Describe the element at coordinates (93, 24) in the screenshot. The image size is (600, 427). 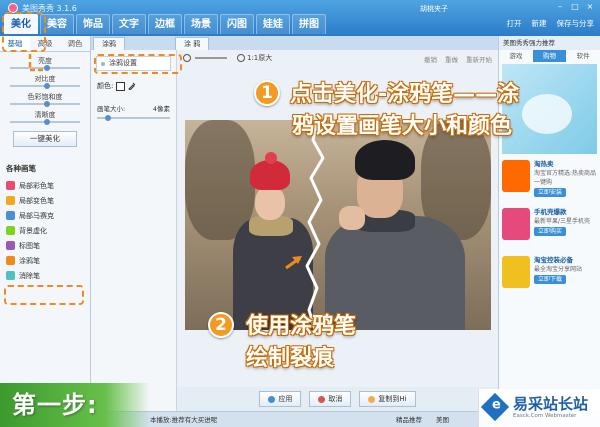
I see `menu-tab-accessories: 饰品` at that location.